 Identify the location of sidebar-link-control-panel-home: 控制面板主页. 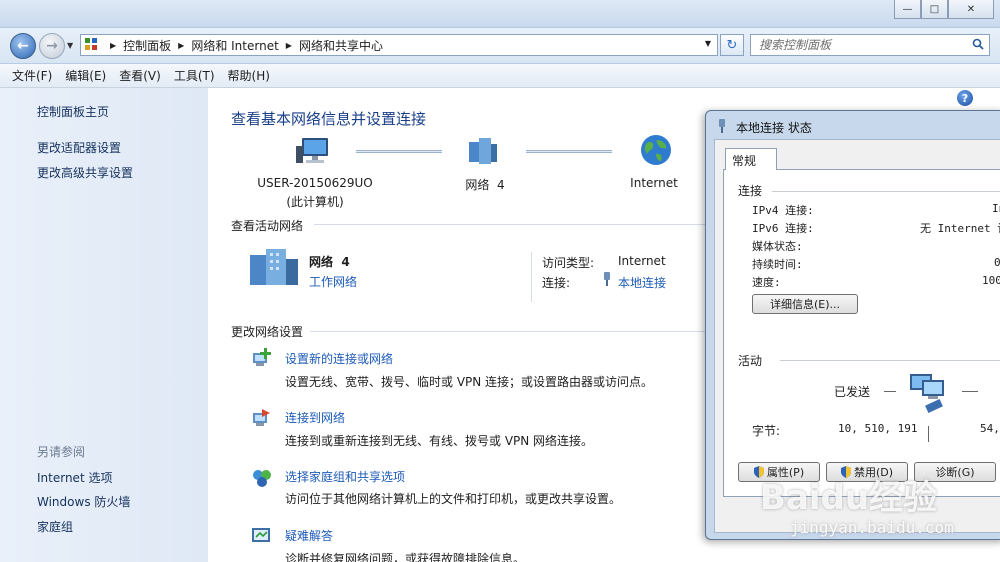
(73, 111).